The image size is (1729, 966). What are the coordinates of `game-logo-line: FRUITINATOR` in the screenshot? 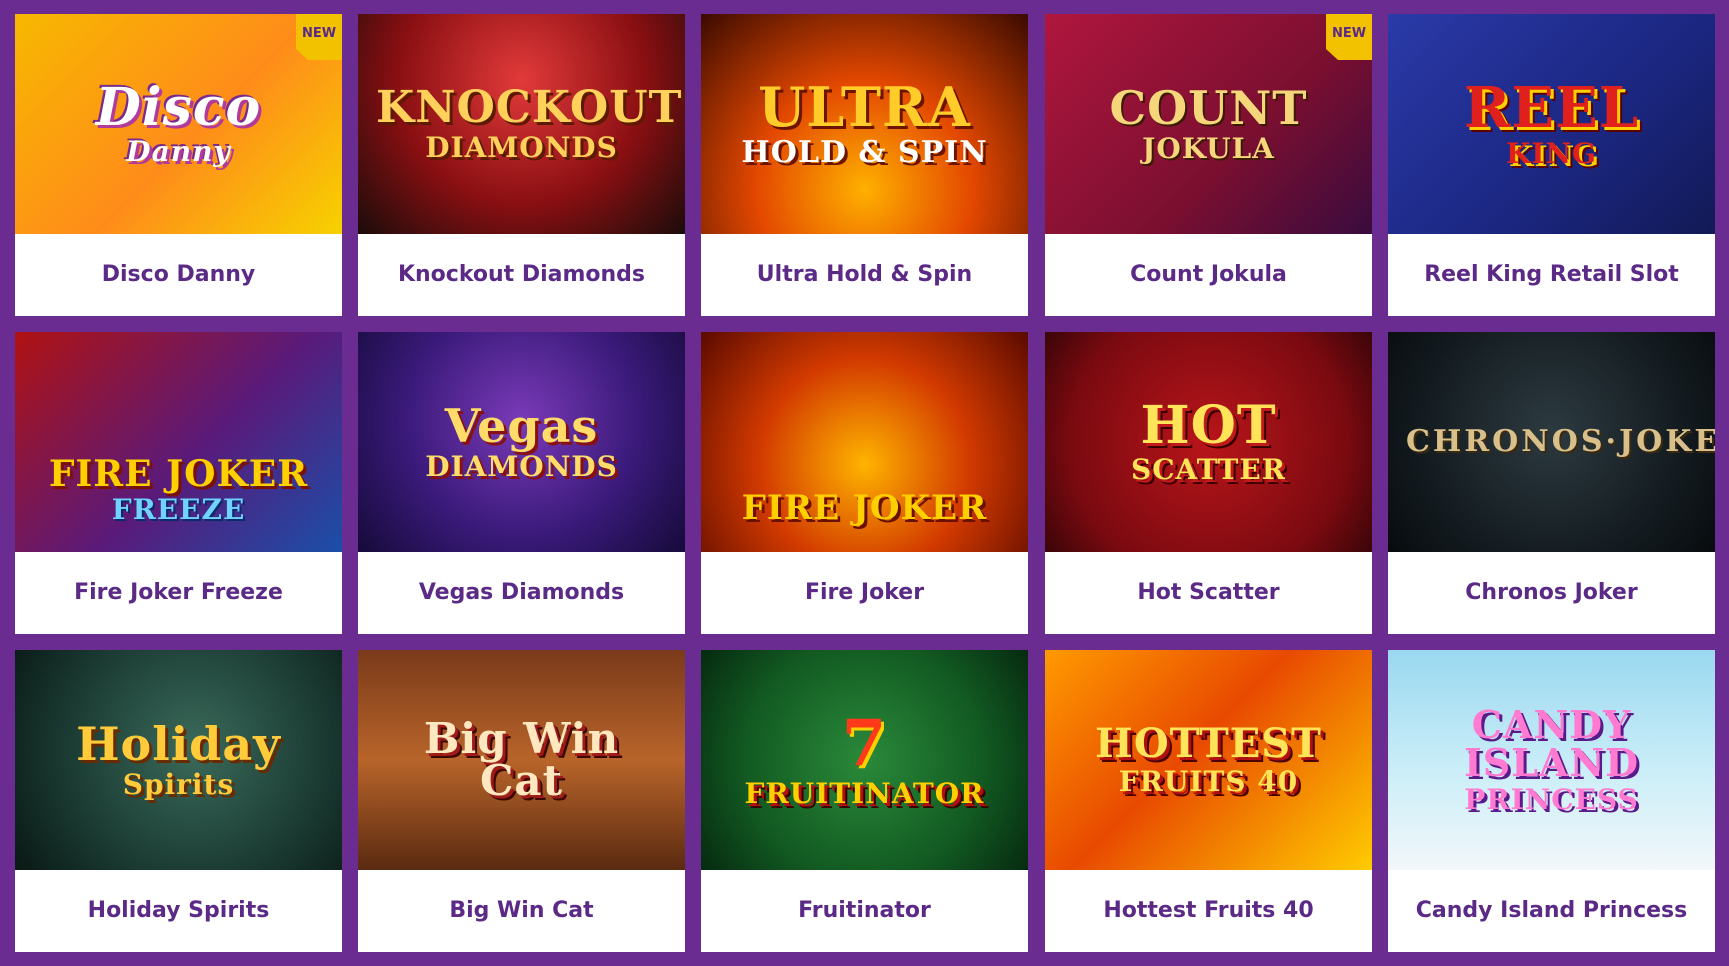 It's located at (864, 793).